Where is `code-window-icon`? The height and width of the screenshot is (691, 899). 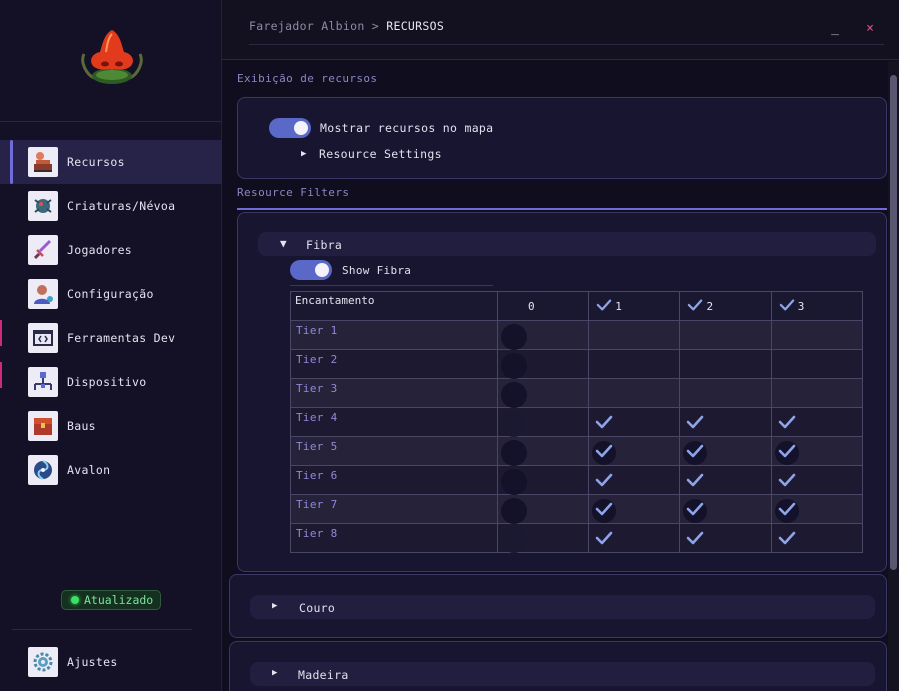 code-window-icon is located at coordinates (43, 338).